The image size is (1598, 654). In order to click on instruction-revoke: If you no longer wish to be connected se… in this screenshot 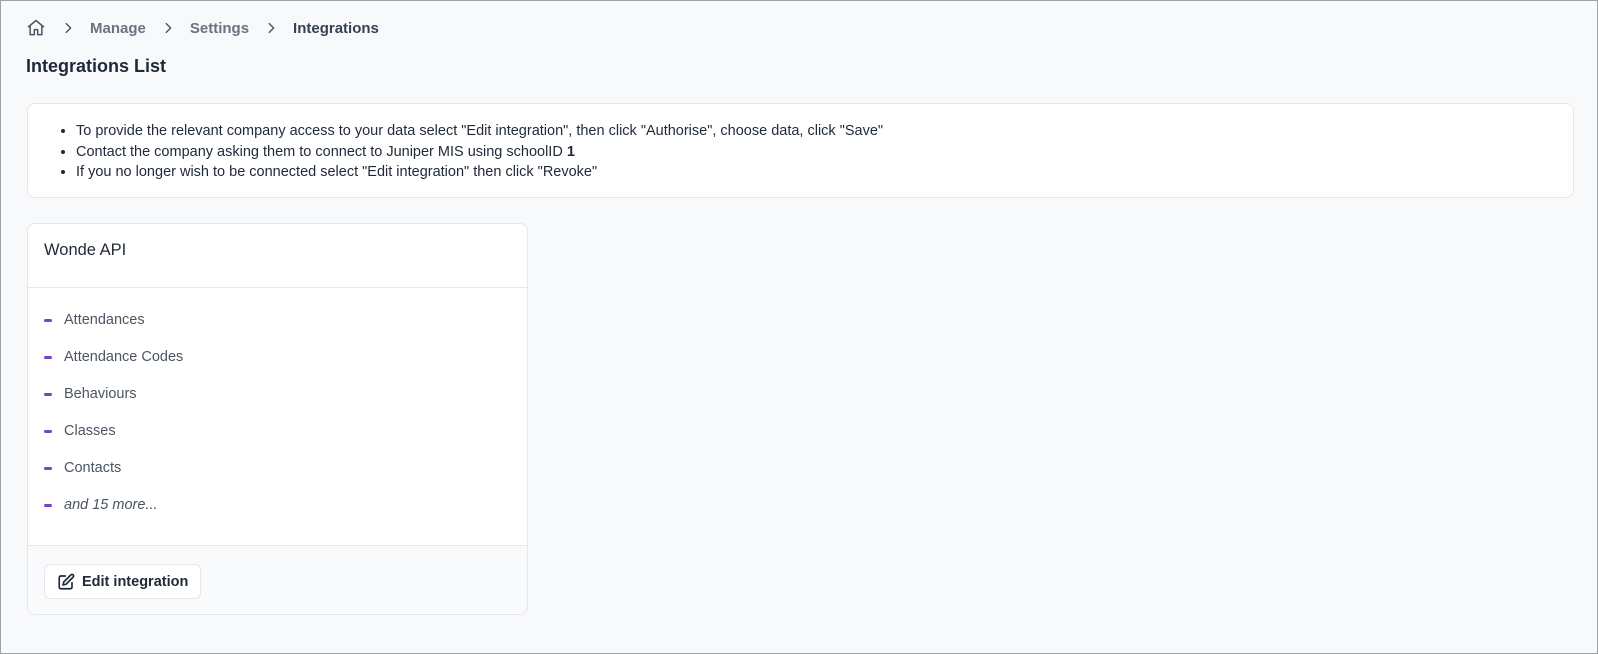, I will do `click(824, 172)`.